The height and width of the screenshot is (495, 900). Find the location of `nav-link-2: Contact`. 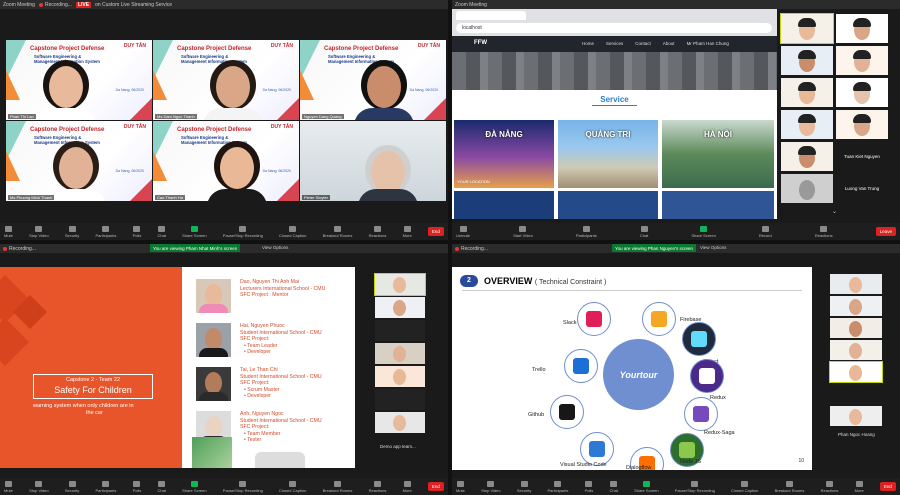

nav-link-2: Contact is located at coordinates (643, 43).